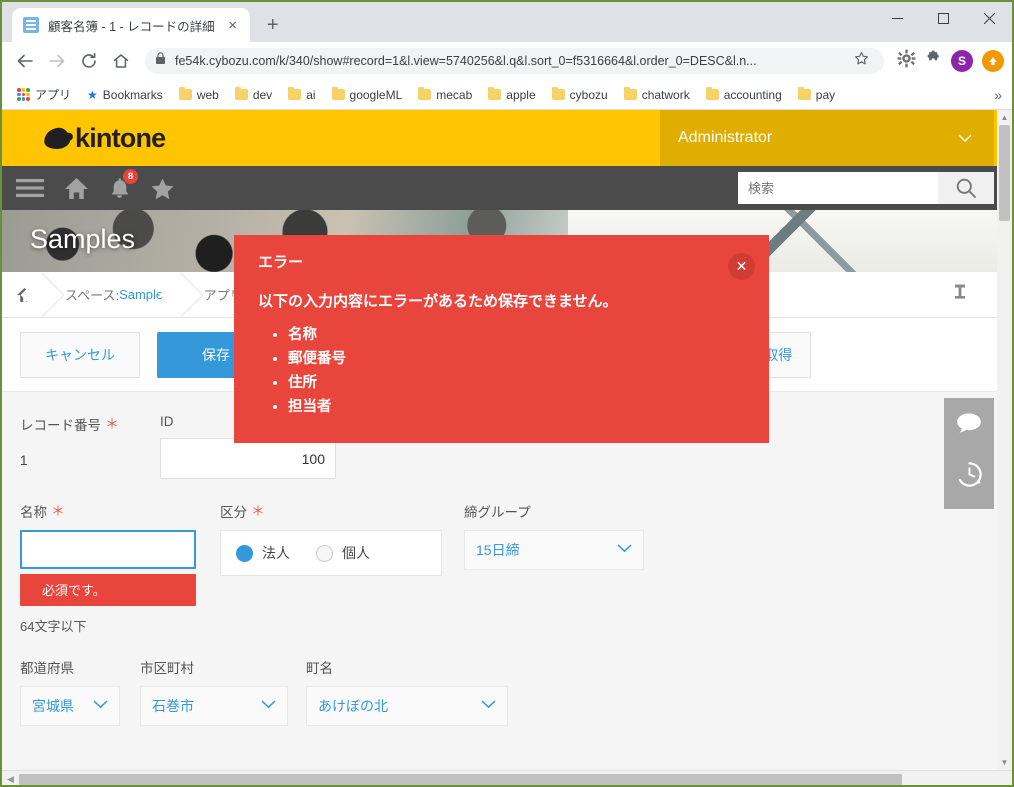 This screenshot has height=787, width=1014. I want to click on profile-avatar: S, so click(962, 61).